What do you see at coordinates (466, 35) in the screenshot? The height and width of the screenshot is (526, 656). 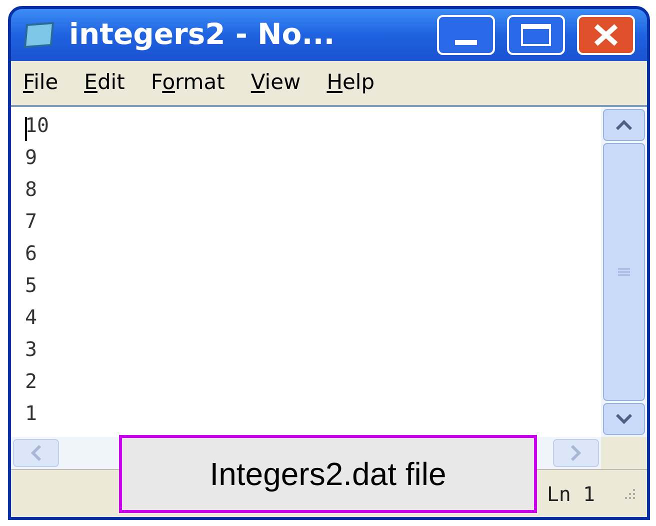 I see `minimize-button` at bounding box center [466, 35].